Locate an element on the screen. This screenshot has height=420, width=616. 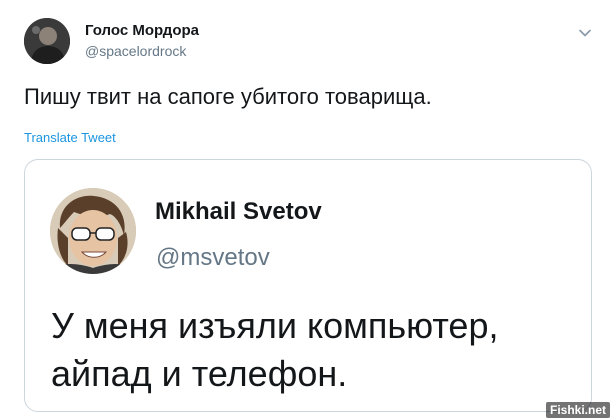
author-avatar is located at coordinates (47, 41).